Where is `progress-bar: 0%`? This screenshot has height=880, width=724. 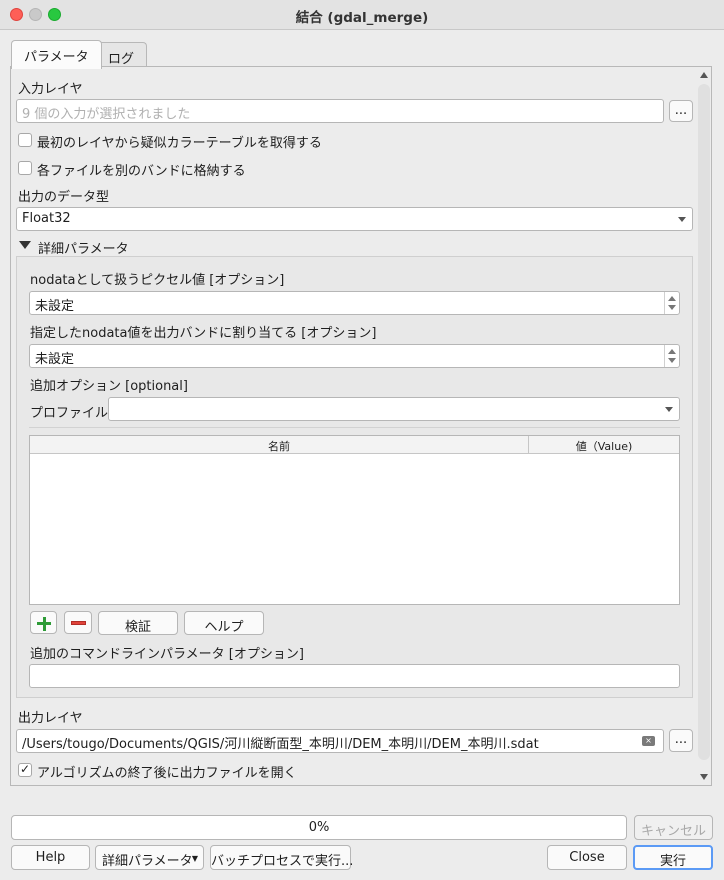 progress-bar: 0% is located at coordinates (319, 827).